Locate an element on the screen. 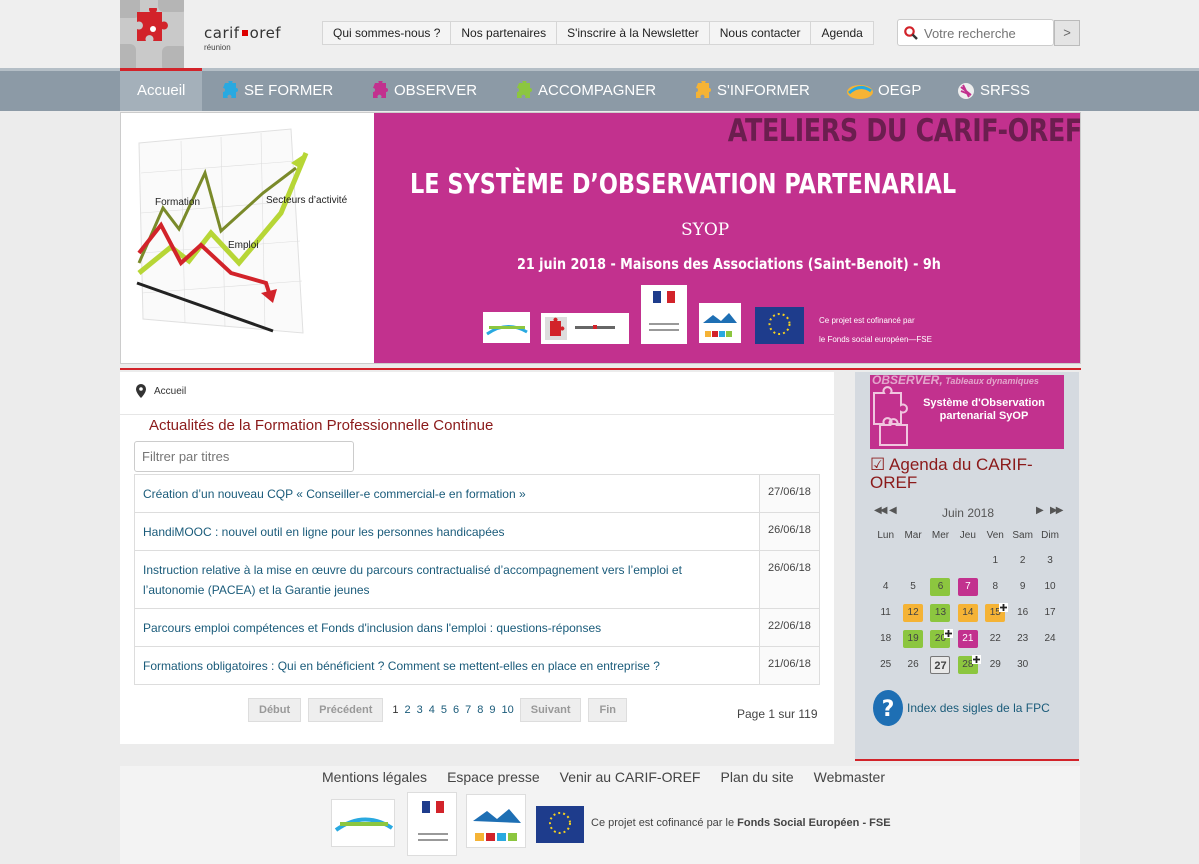 The image size is (1199, 864). calendar-event-day: 14 is located at coordinates (967, 613).